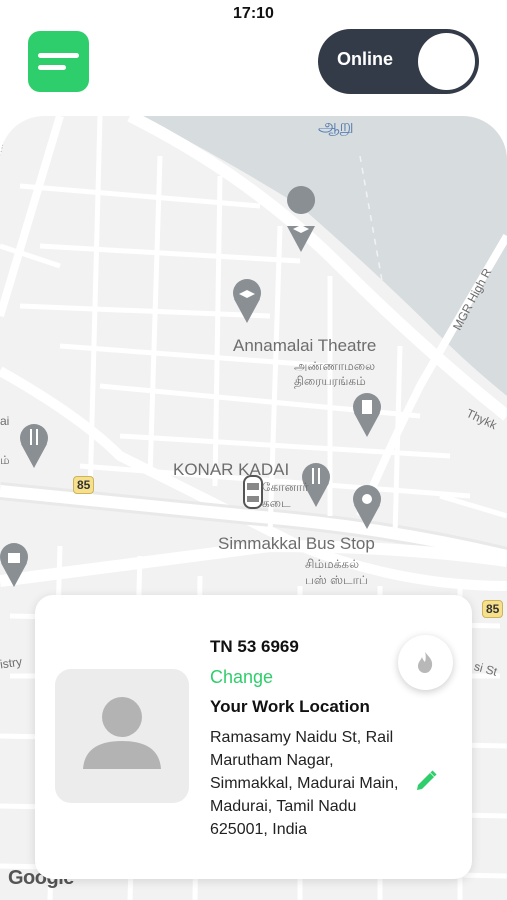  What do you see at coordinates (58, 61) in the screenshot?
I see `menu-button` at bounding box center [58, 61].